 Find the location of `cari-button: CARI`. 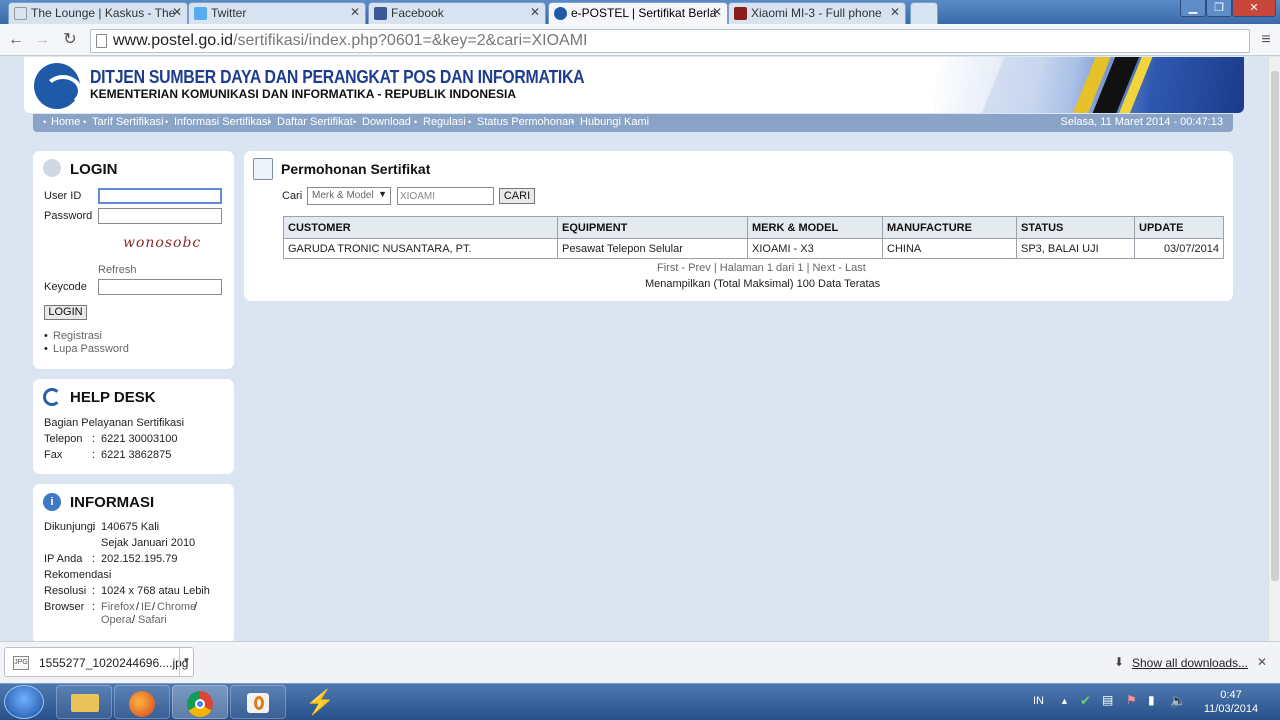

cari-button: CARI is located at coordinates (517, 196).